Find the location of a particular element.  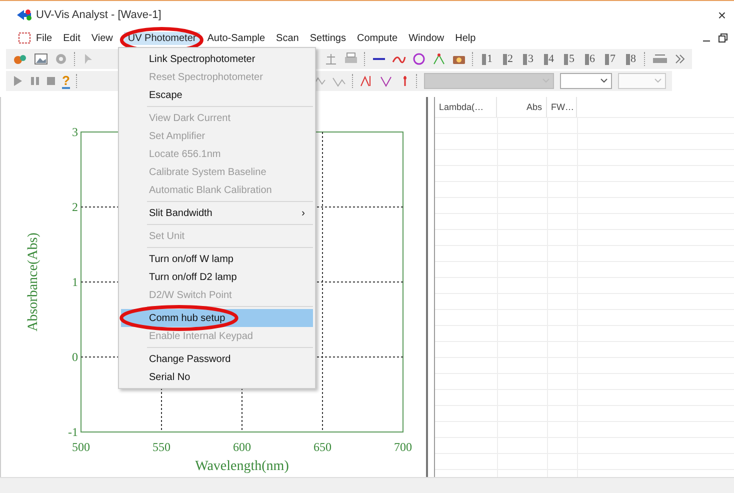

dropdown is located at coordinates (586, 81).